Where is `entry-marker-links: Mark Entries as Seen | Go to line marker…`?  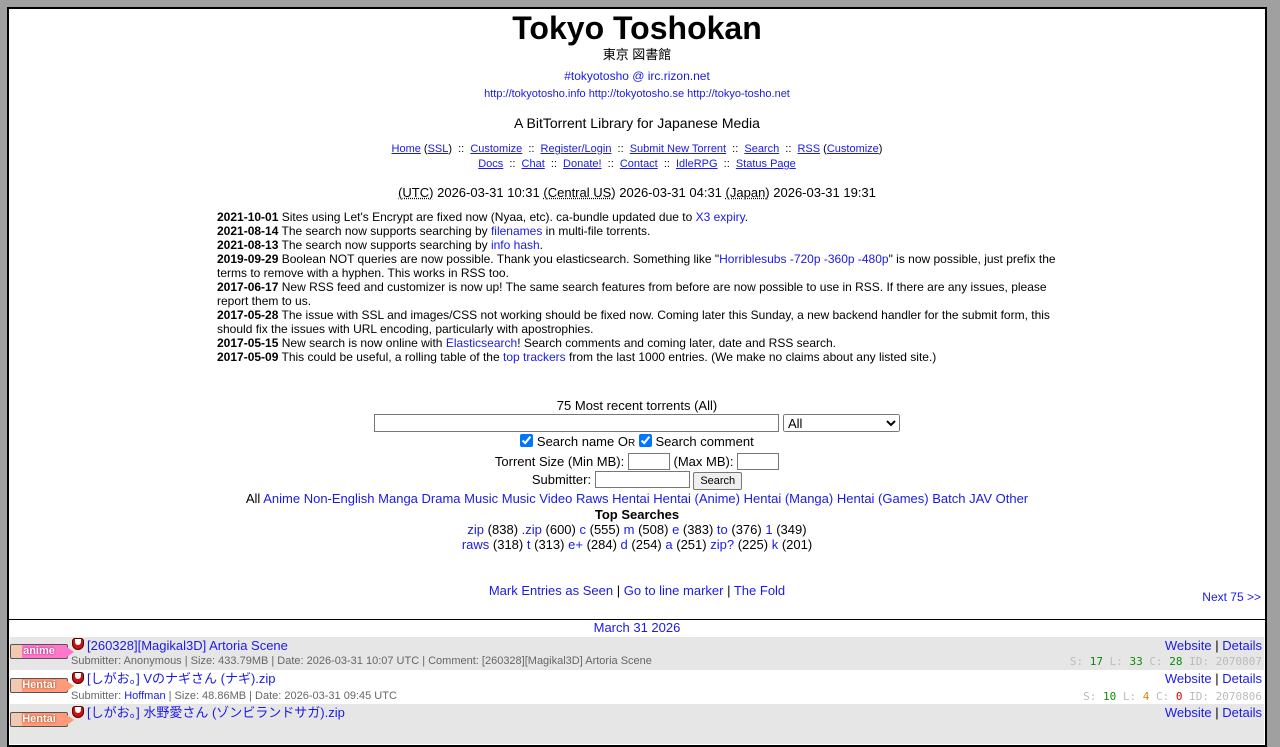
entry-marker-links: Mark Entries as Seen | Go to line marker… is located at coordinates (637, 593).